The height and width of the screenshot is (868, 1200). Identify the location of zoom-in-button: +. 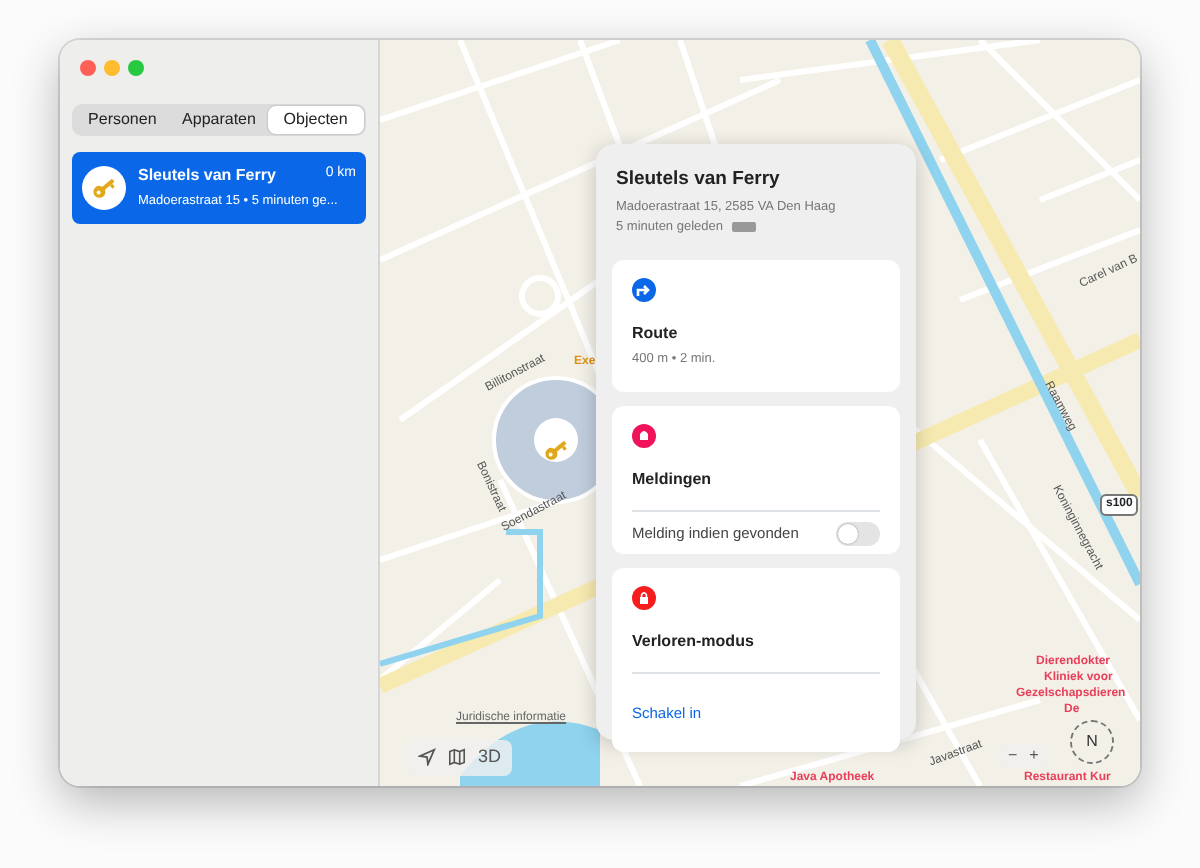
(1034, 756).